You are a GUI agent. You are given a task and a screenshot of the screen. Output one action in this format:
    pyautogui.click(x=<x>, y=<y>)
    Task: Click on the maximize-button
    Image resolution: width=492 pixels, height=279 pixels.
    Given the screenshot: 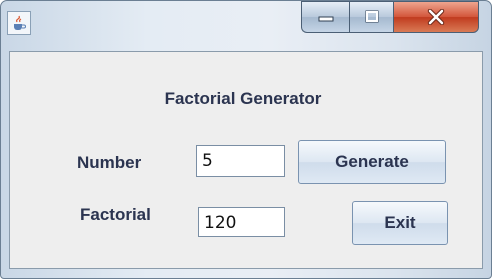 What is the action you would take?
    pyautogui.click(x=371, y=17)
    